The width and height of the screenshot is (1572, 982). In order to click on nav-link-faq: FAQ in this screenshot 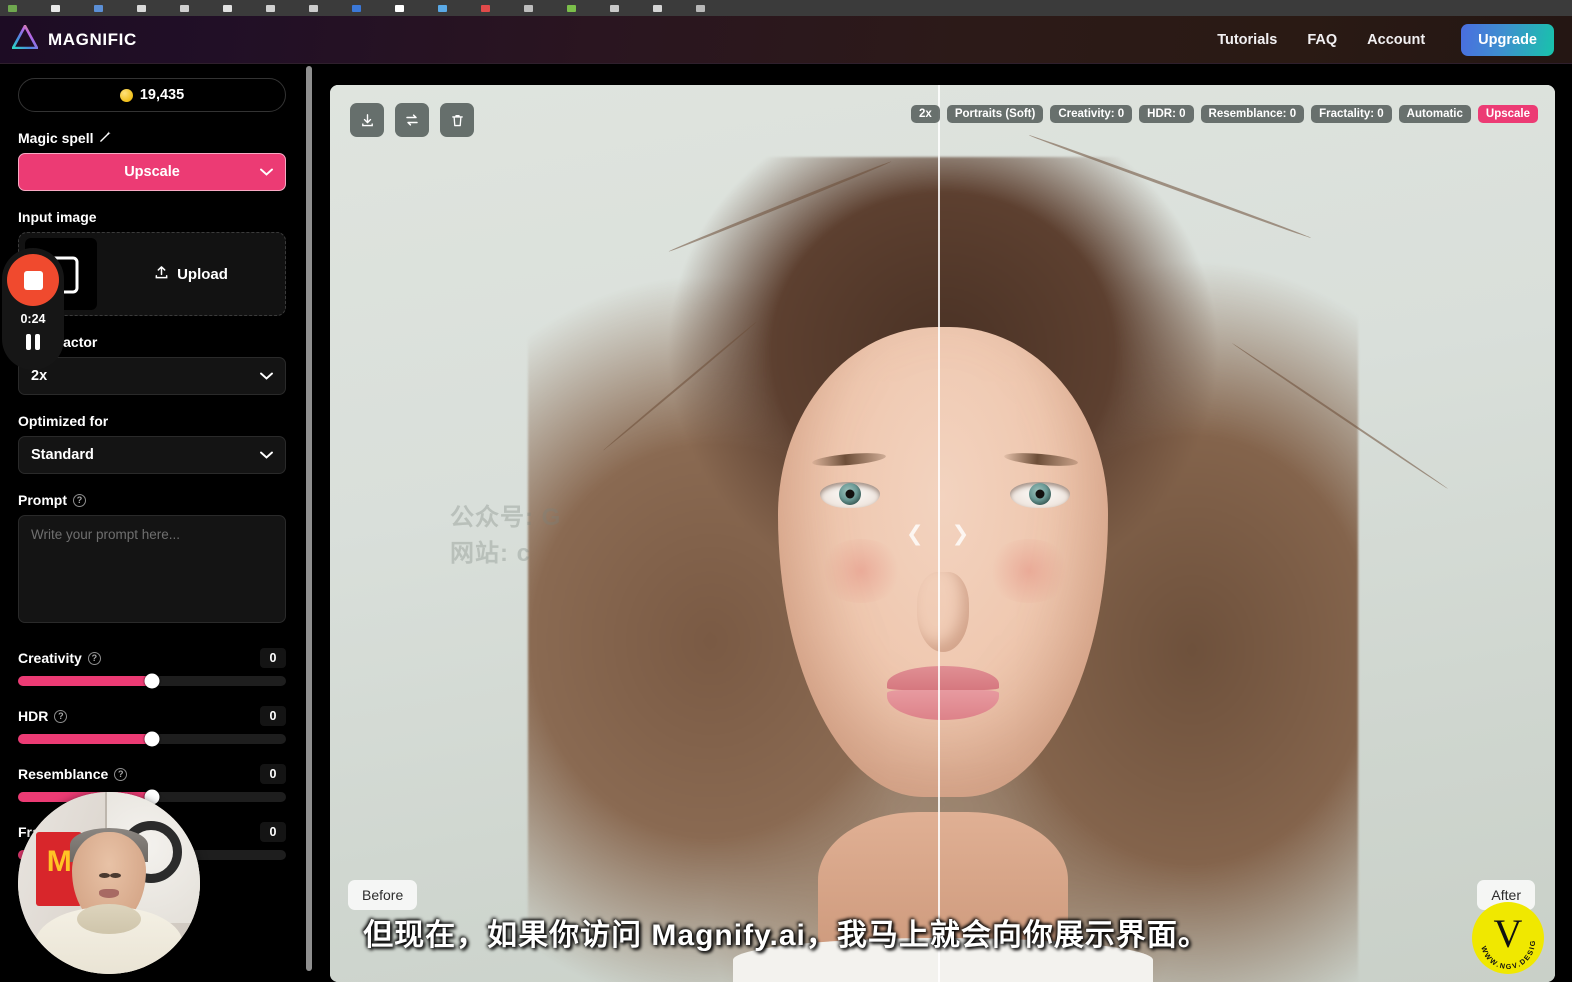, I will do `click(1322, 40)`.